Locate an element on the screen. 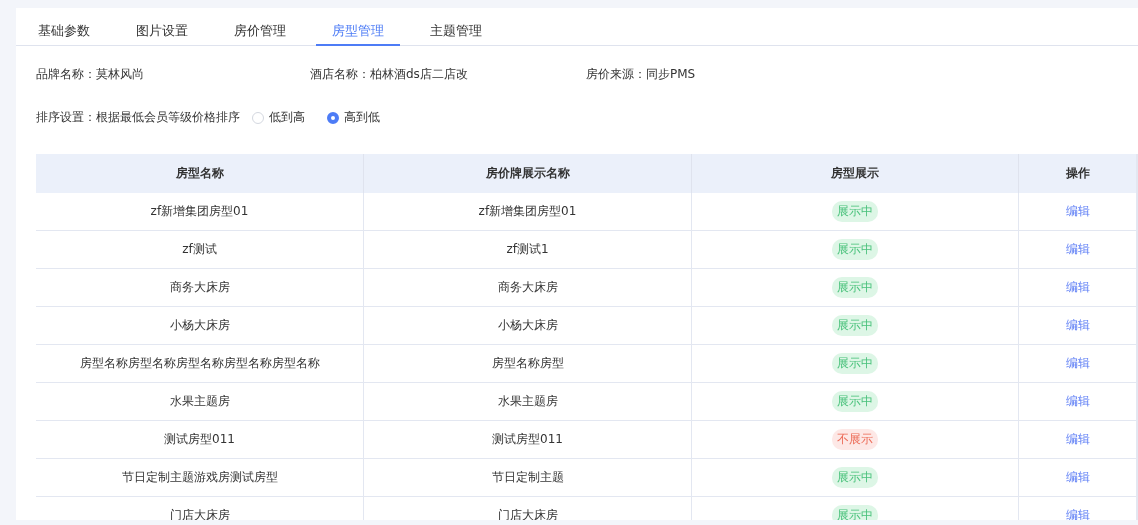 The width and height of the screenshot is (1138, 525). tab: 基础参数 is located at coordinates (64, 34).